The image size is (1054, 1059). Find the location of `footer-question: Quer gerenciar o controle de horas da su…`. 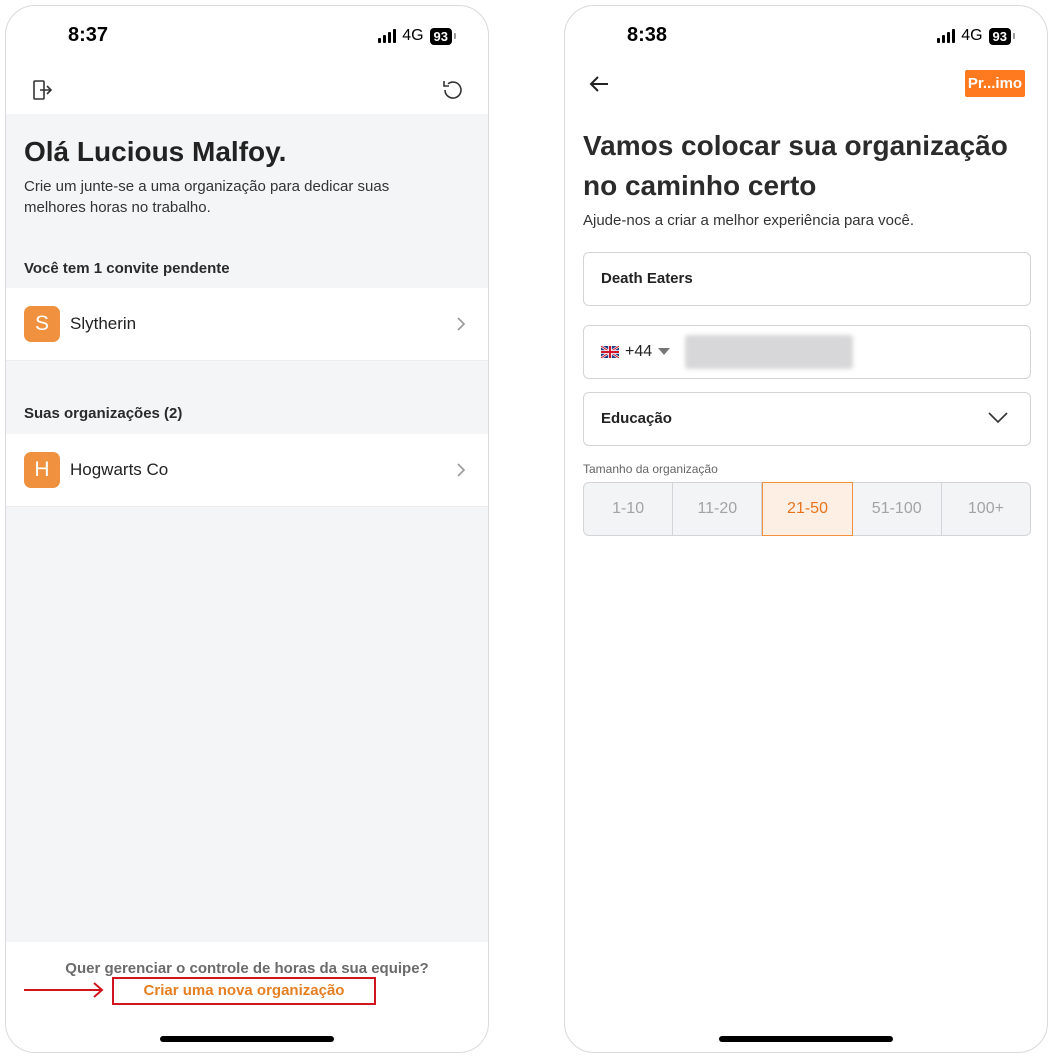

footer-question: Quer gerenciar o controle de horas da su… is located at coordinates (247, 968).